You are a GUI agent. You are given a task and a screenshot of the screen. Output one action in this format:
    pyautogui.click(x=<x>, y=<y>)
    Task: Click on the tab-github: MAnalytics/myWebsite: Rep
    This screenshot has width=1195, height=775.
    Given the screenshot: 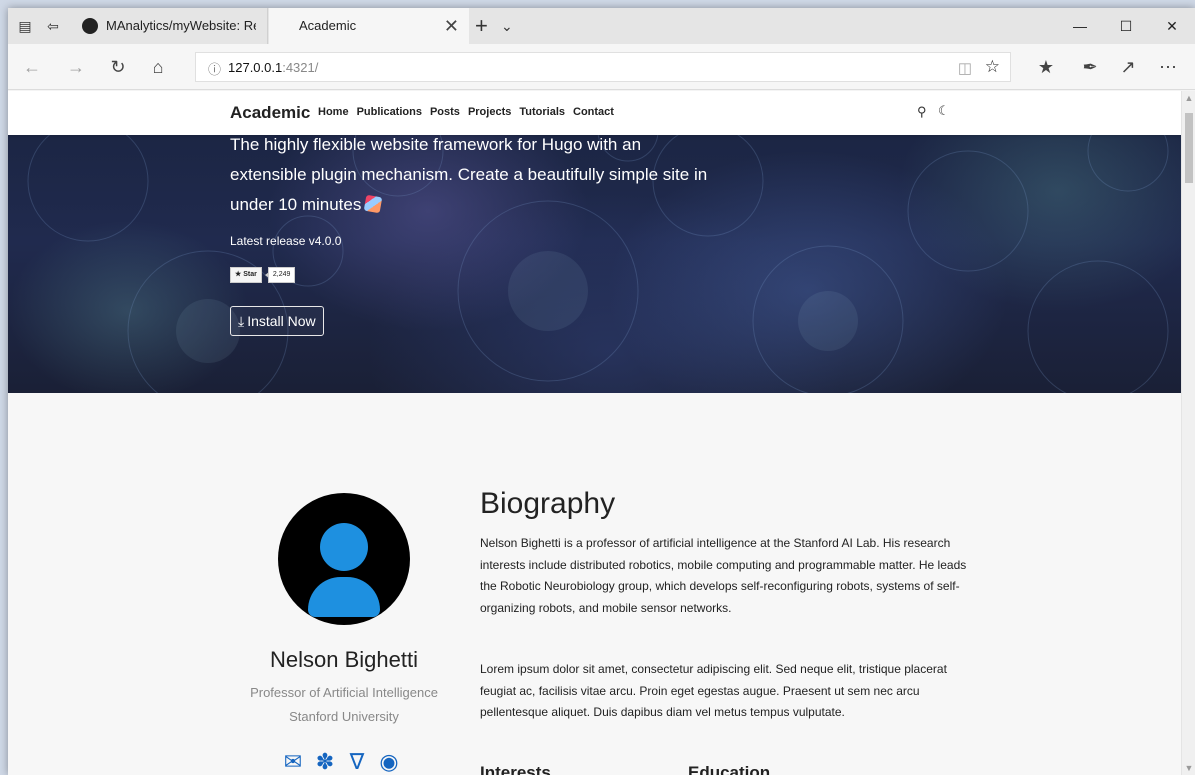 What is the action you would take?
    pyautogui.click(x=170, y=26)
    